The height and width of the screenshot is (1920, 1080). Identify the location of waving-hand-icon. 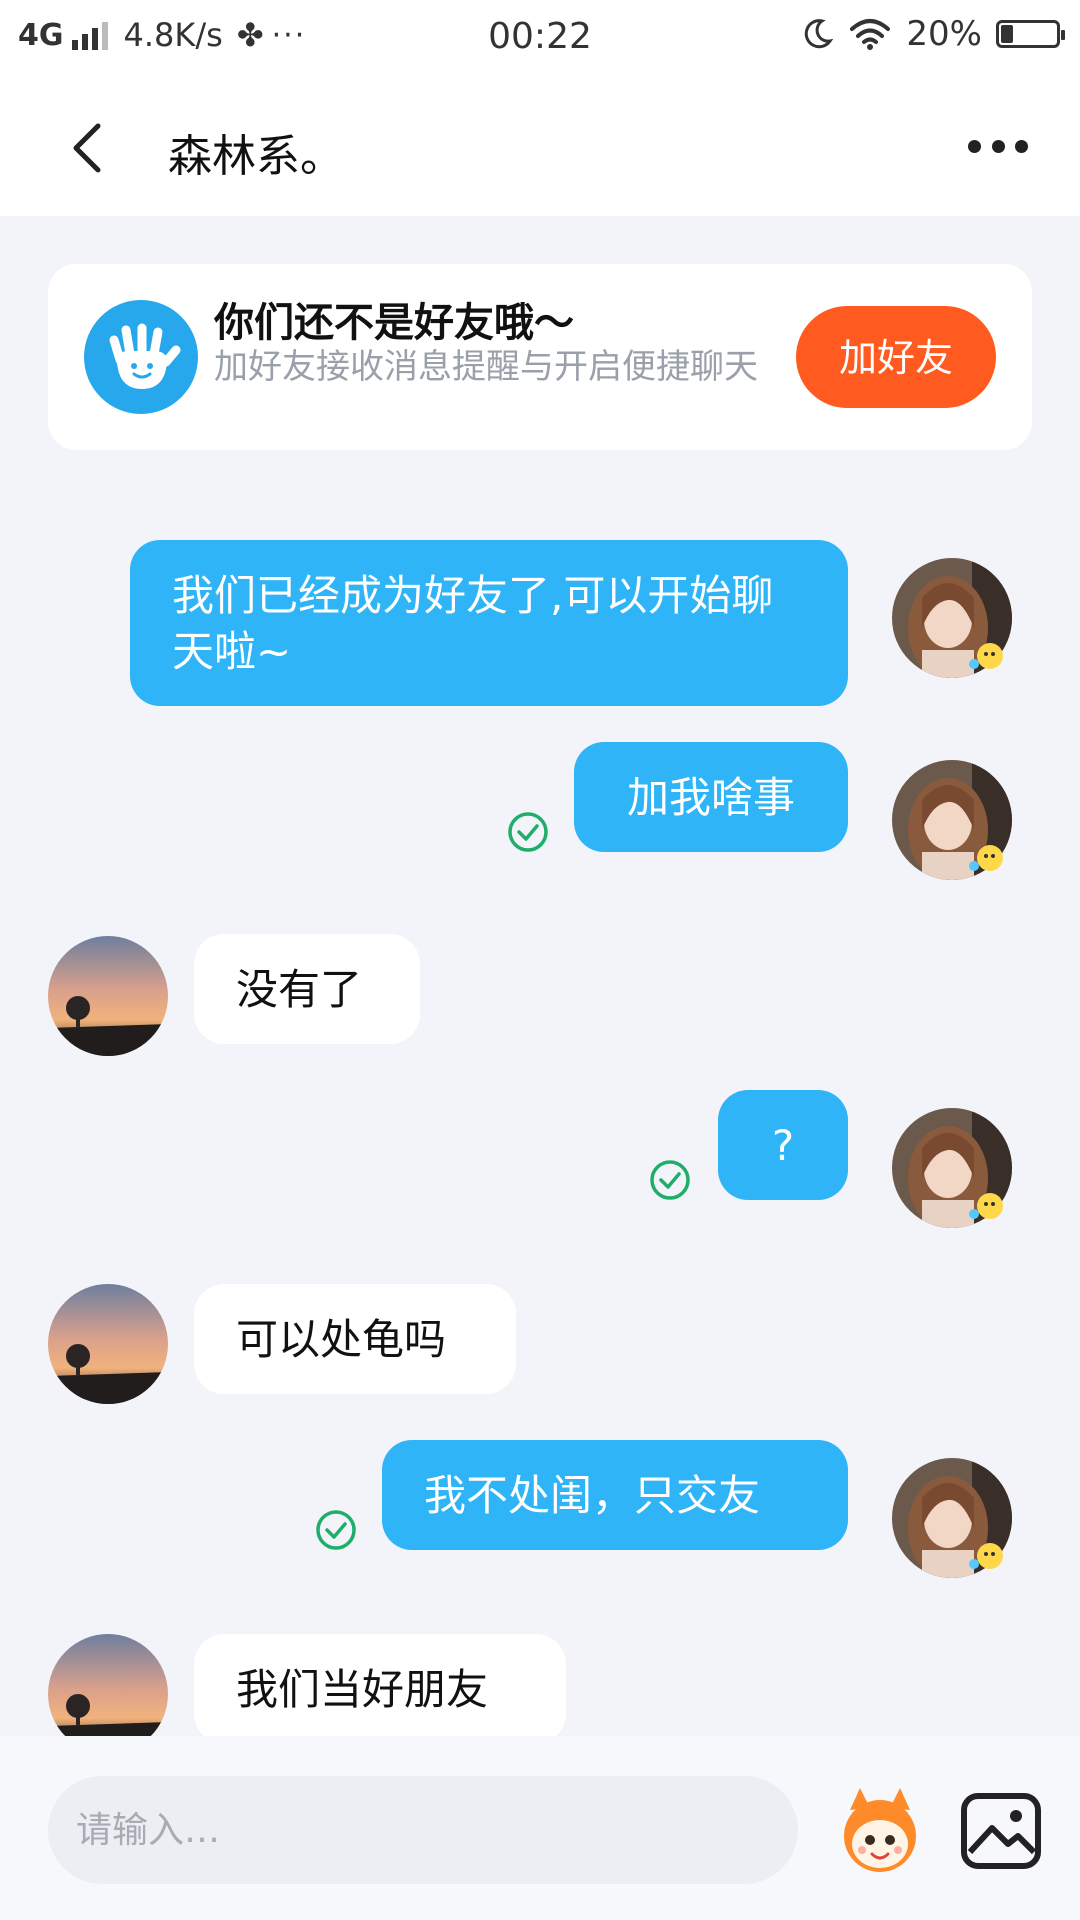
(141, 357).